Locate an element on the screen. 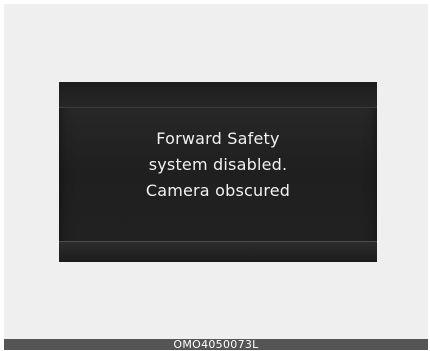 This screenshot has width=430, height=351. image-code-label: OMO4050073L is located at coordinates (216, 344).